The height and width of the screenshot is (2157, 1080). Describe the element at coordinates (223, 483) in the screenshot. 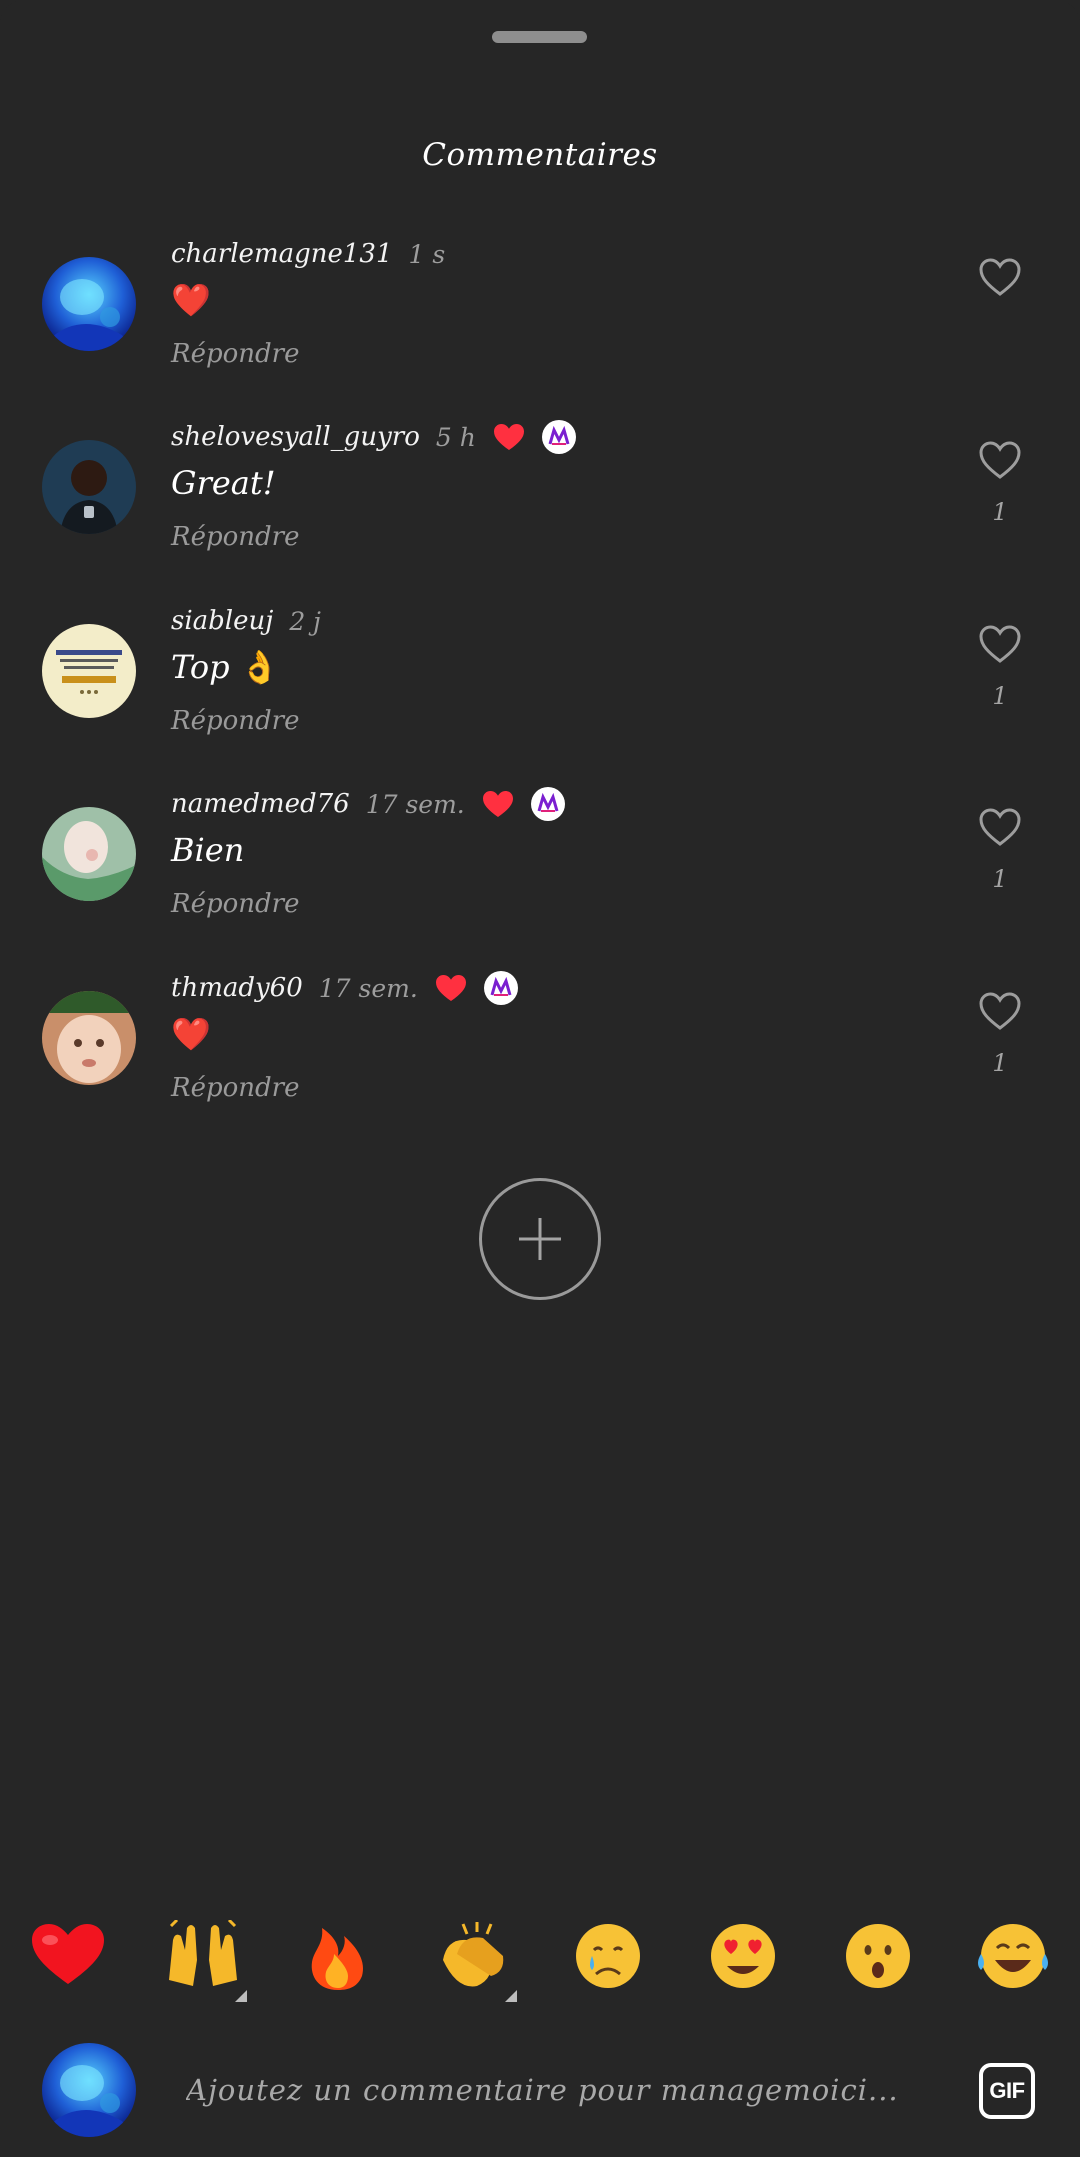

I see `comment-text: Great!` at that location.